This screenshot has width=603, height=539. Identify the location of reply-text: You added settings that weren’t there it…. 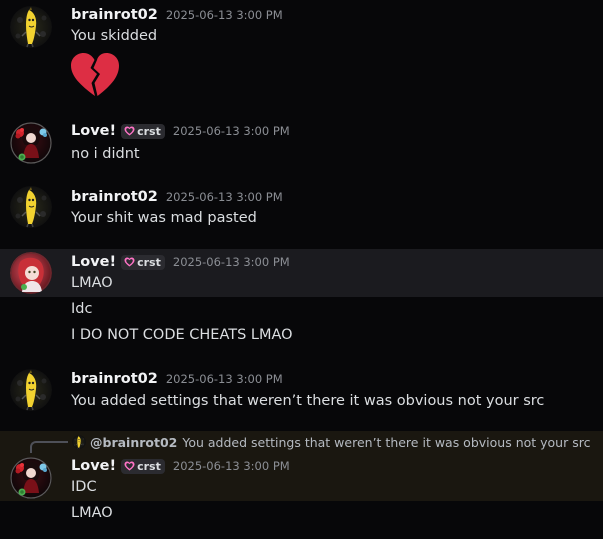
(386, 442).